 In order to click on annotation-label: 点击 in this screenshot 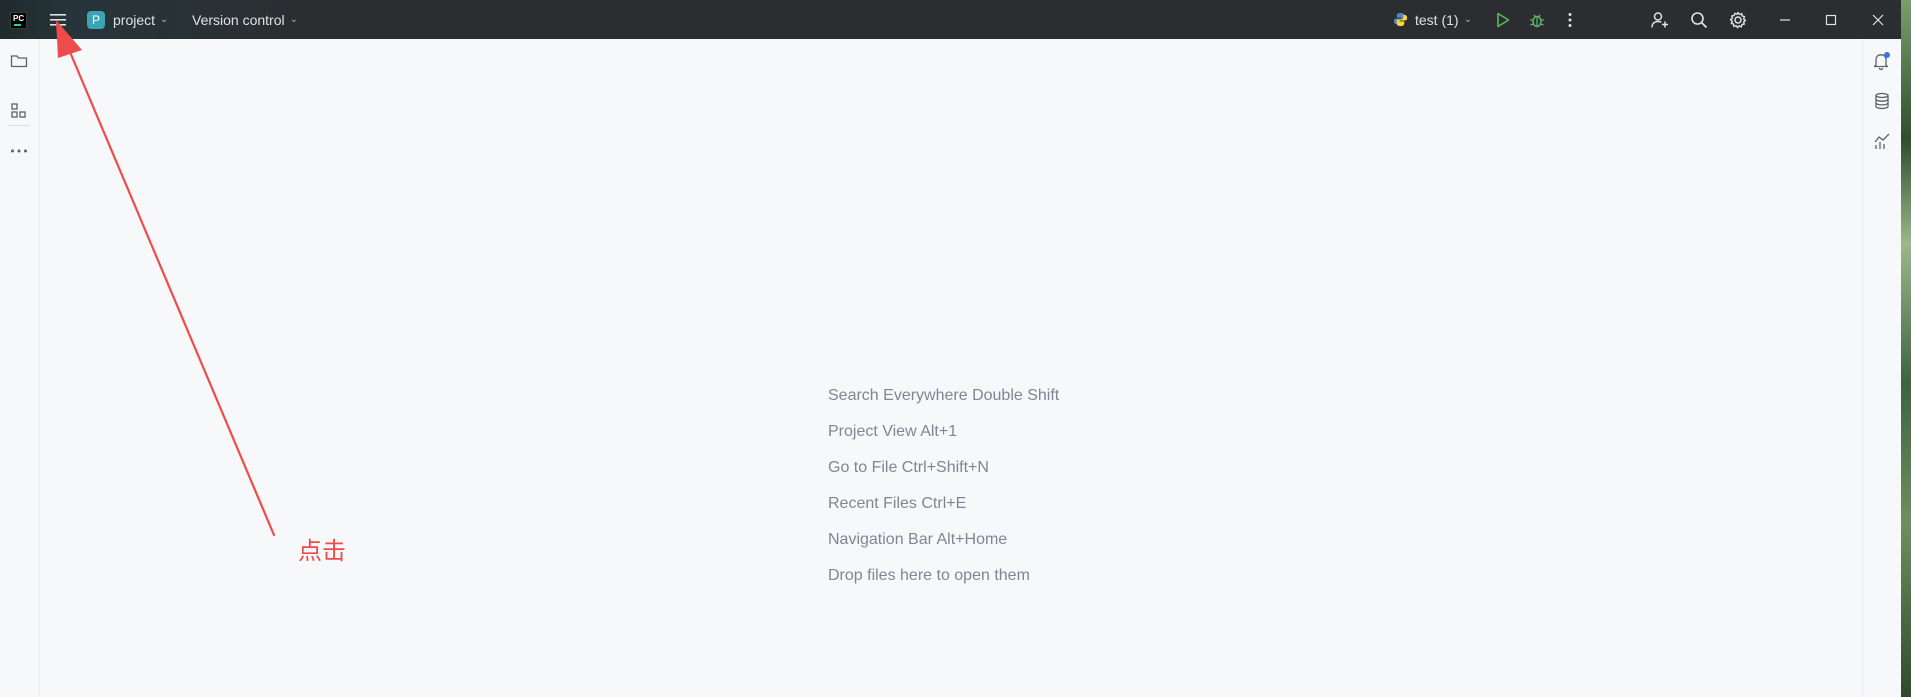, I will do `click(322, 551)`.